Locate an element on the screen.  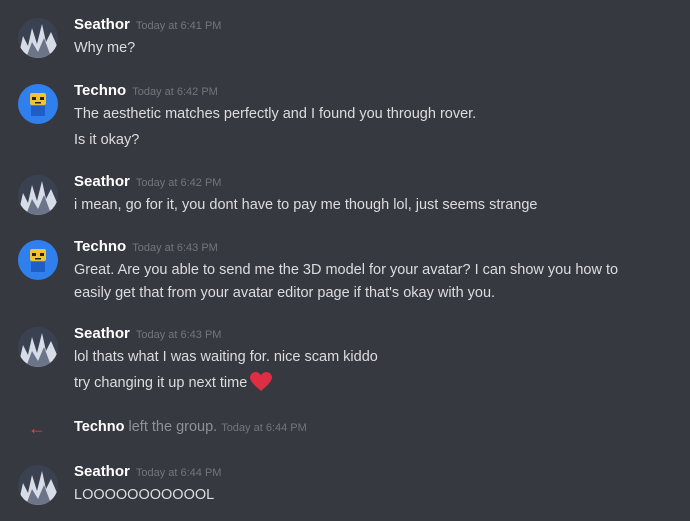
red-heart-emoji is located at coordinates (261, 385).